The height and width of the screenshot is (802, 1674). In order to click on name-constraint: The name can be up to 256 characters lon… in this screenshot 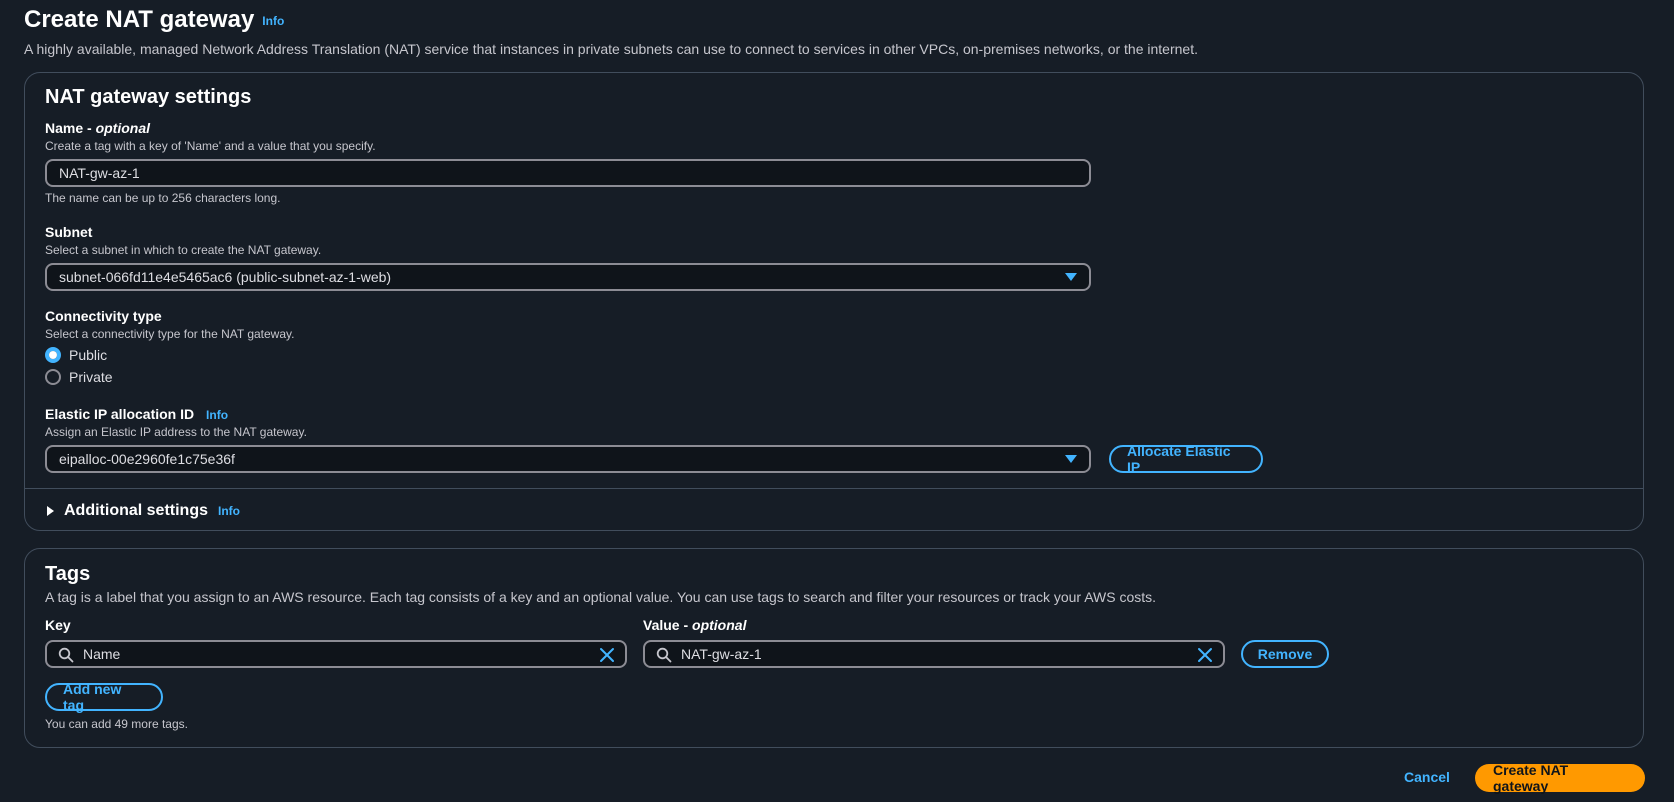, I will do `click(163, 198)`.